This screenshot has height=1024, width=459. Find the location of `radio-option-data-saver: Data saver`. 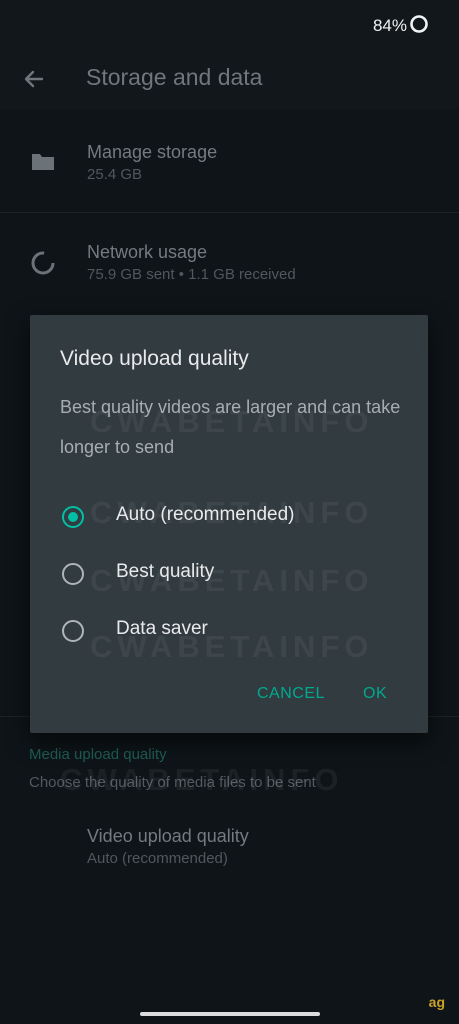

radio-option-data-saver: Data saver is located at coordinates (230, 632).